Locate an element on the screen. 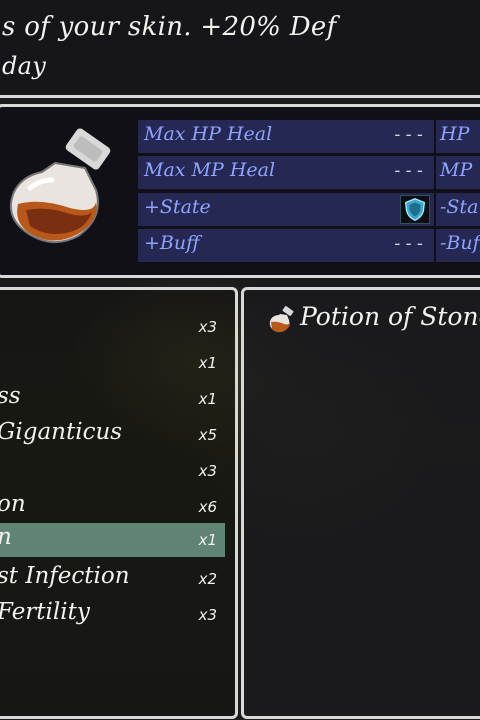 This screenshot has height=720, width=480. item-quantity: x2 is located at coordinates (207, 579).